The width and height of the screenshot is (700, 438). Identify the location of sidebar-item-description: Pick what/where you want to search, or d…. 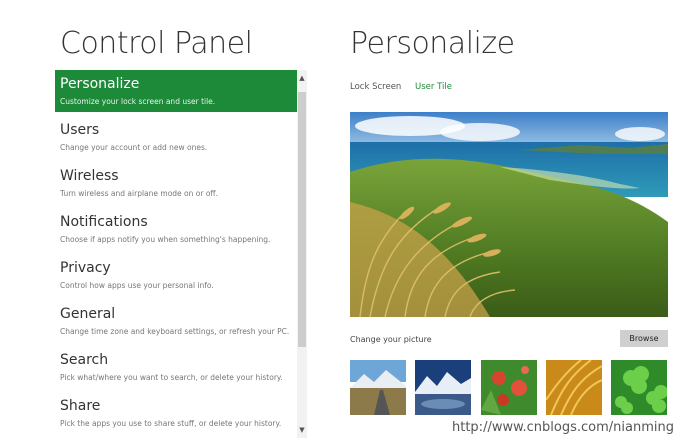
(171, 377).